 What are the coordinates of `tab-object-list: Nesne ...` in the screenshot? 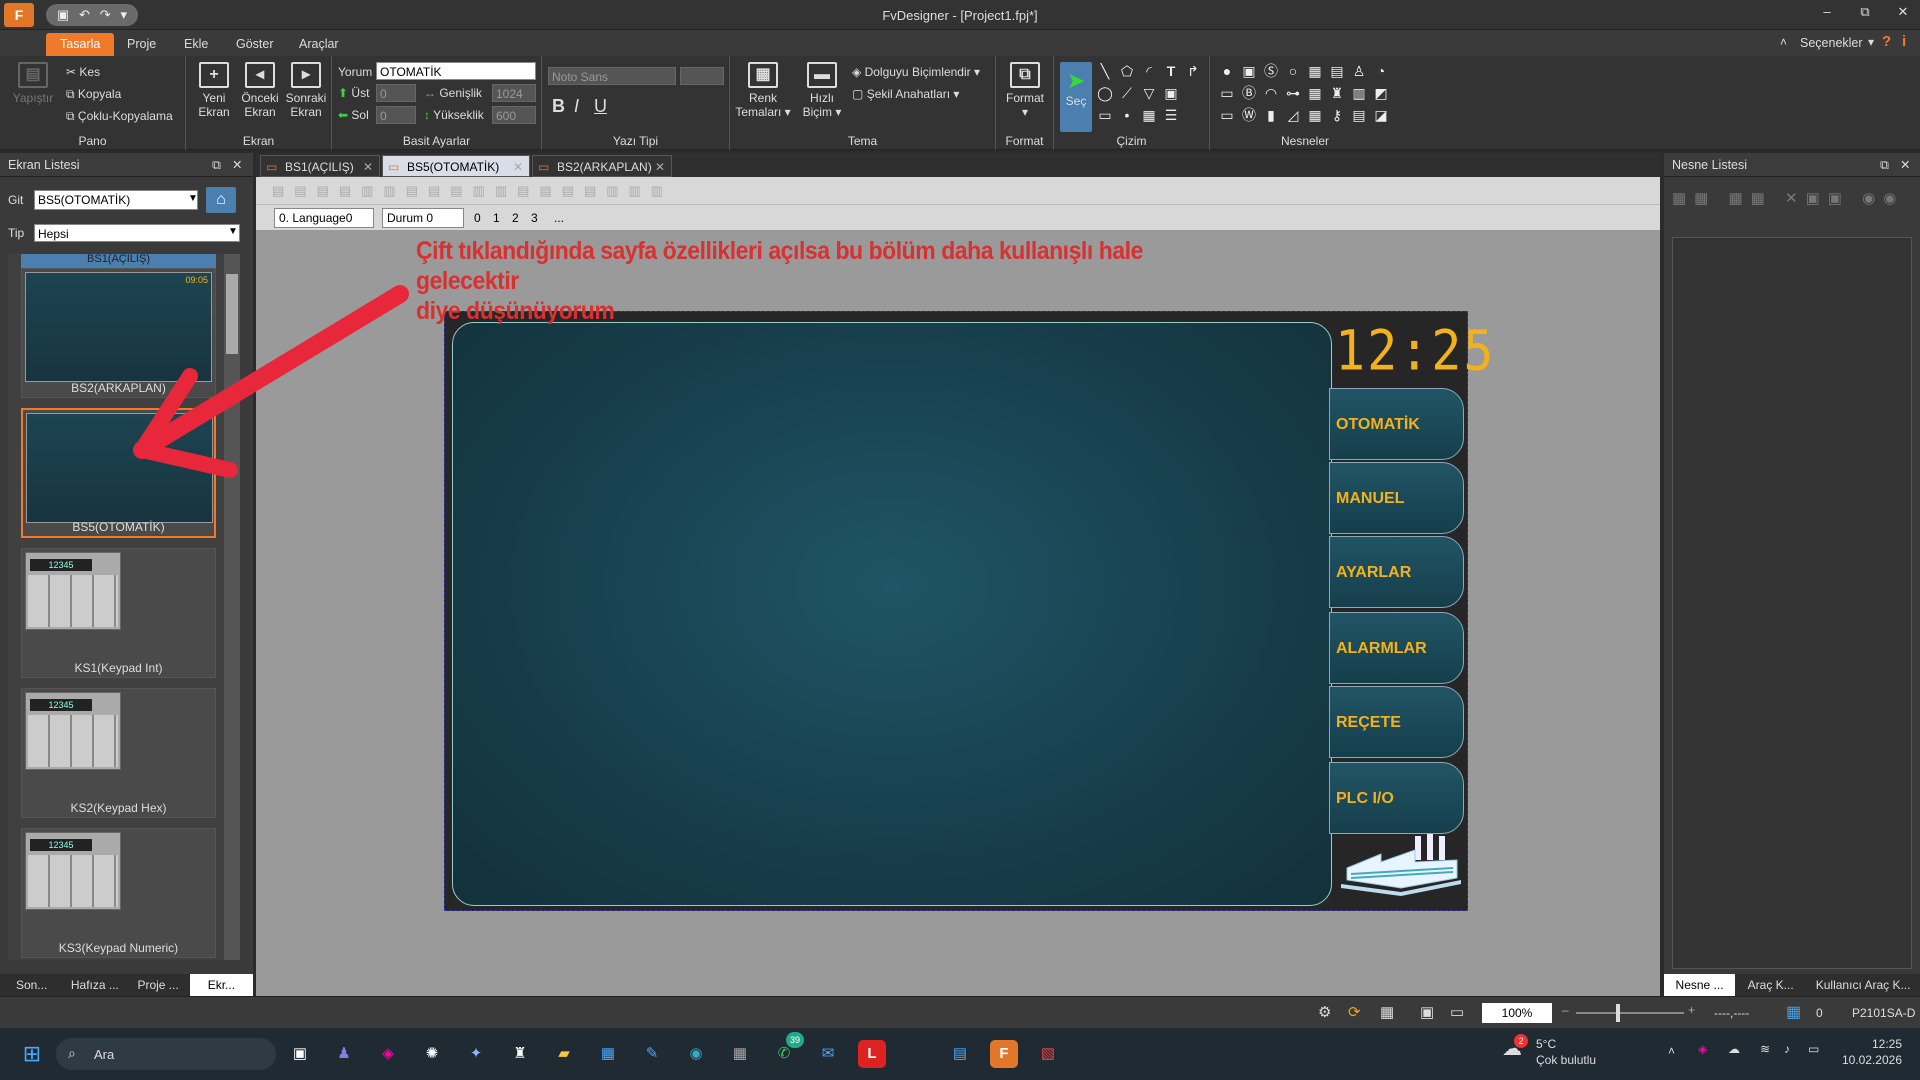 It's located at (1700, 985).